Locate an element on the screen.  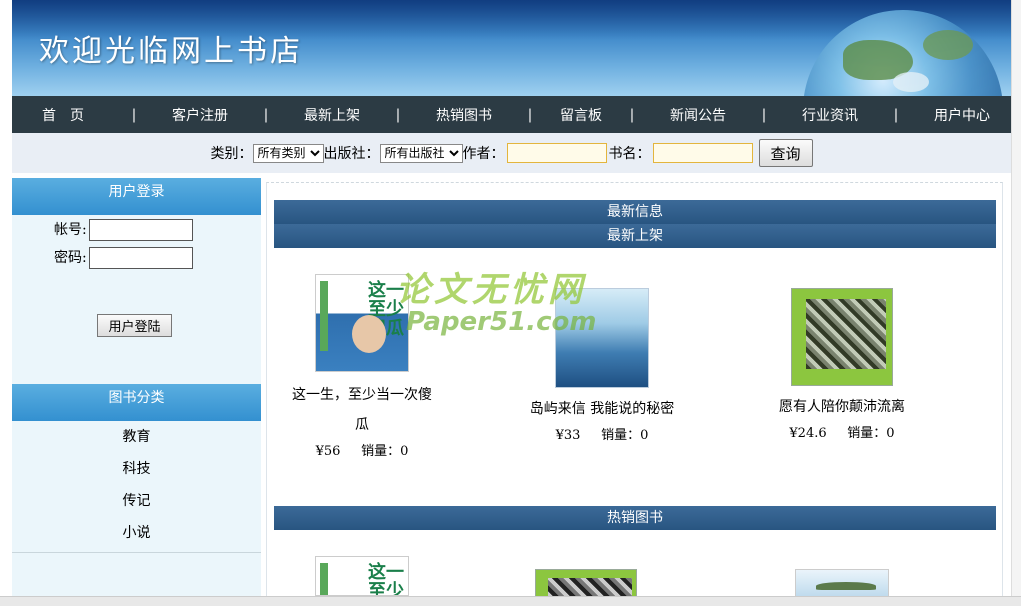
book-cover: 这一 至少 is located at coordinates (362, 576).